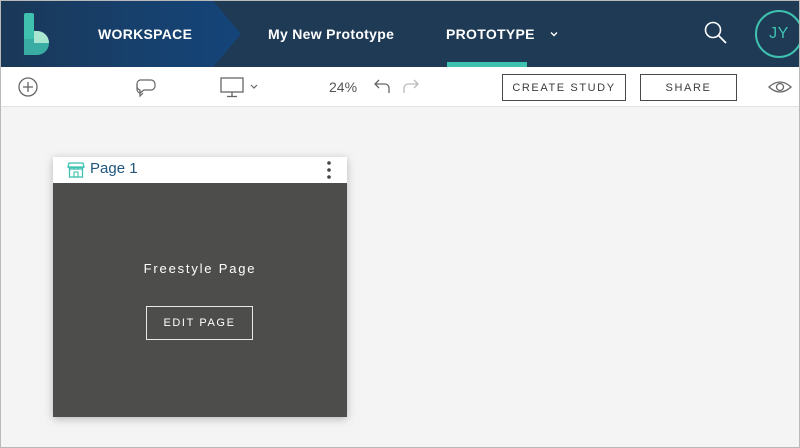 This screenshot has width=800, height=448. Describe the element at coordinates (382, 87) in the screenshot. I see `undo-icon` at that location.